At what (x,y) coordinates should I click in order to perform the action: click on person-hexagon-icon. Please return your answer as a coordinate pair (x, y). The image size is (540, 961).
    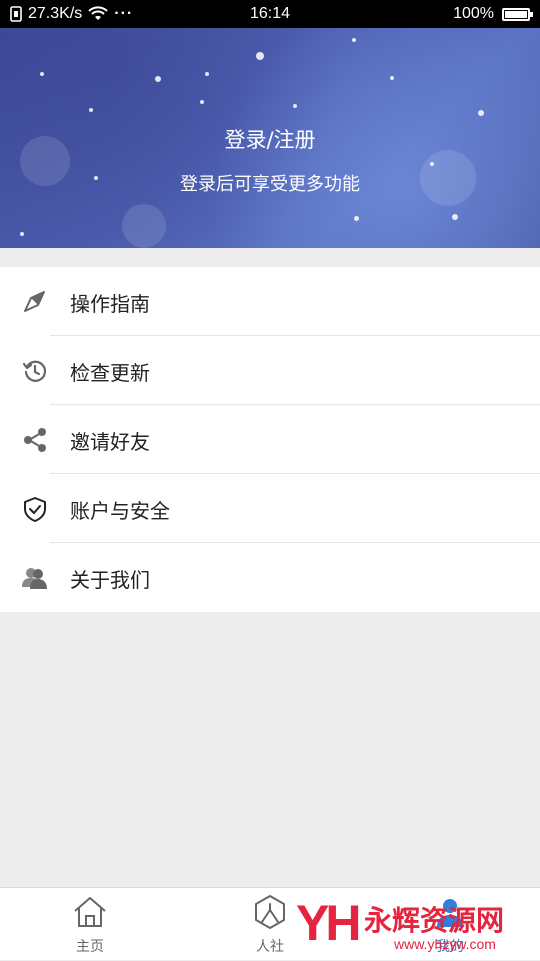
    Looking at the image, I should click on (270, 912).